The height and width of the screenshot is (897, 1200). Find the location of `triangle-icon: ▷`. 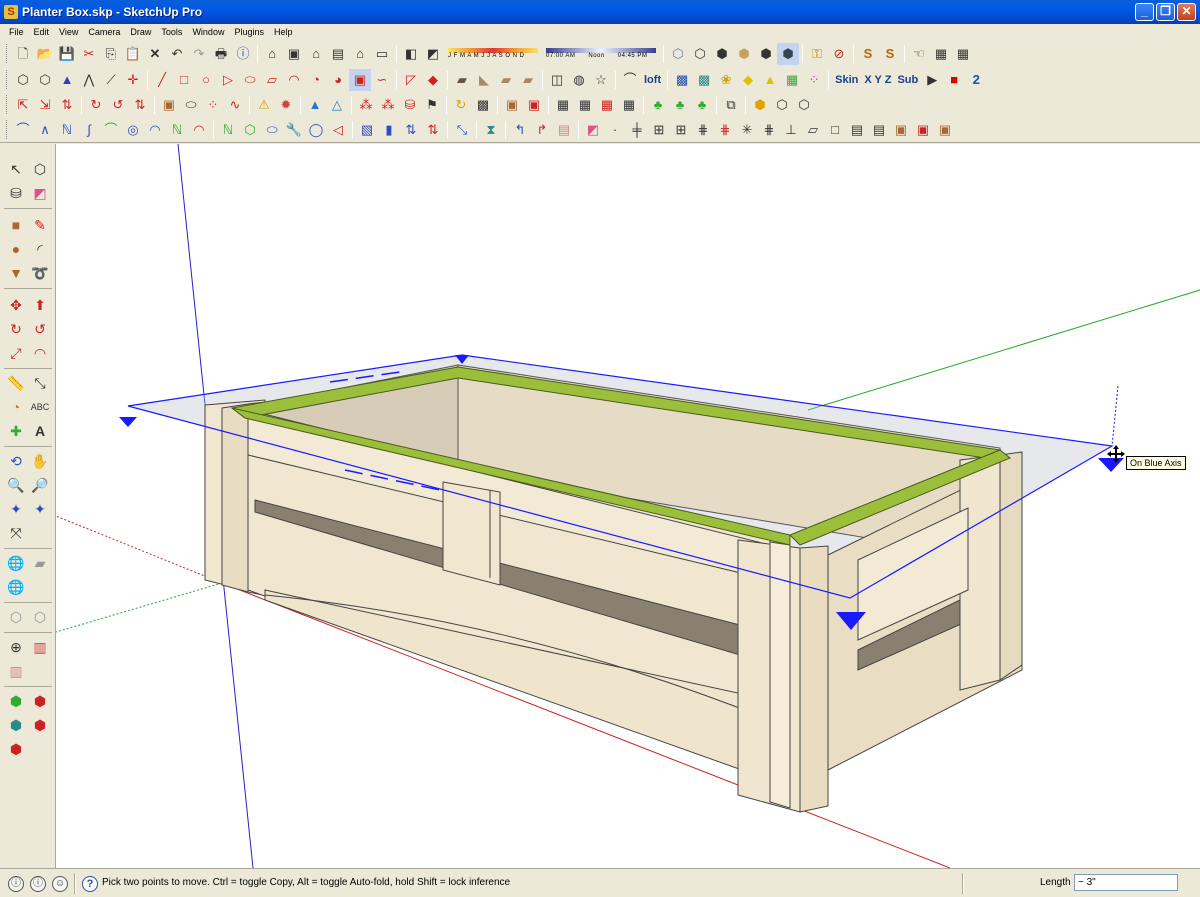

triangle-icon: ▷ is located at coordinates (228, 80).